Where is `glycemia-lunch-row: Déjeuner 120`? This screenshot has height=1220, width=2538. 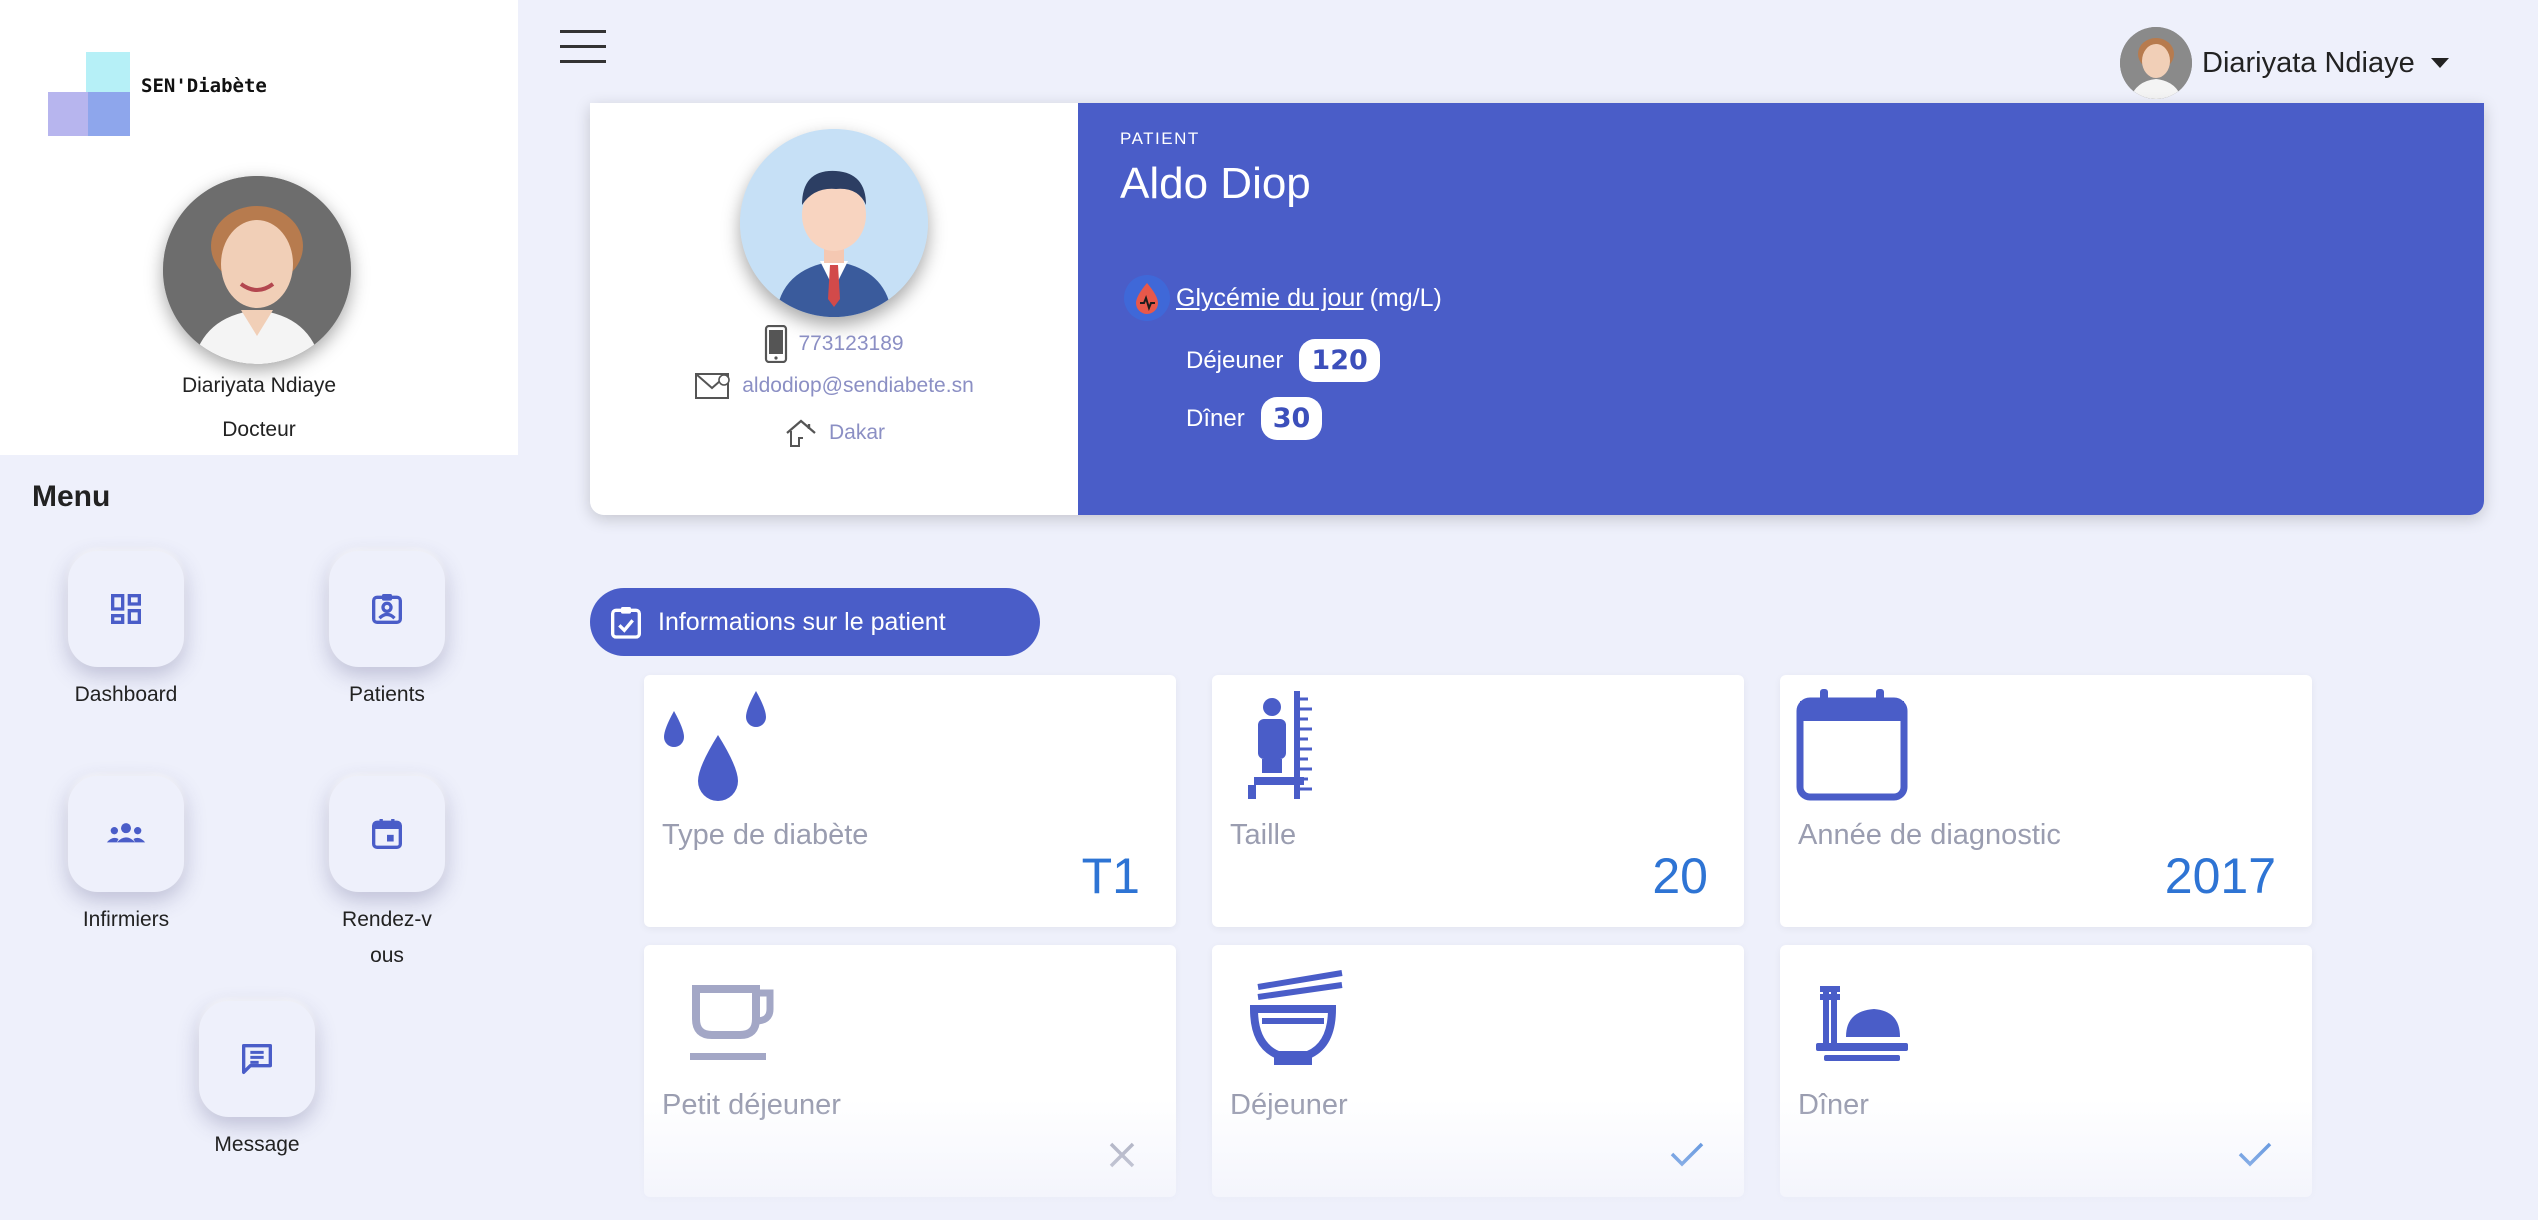 glycemia-lunch-row: Déjeuner 120 is located at coordinates (1283, 360).